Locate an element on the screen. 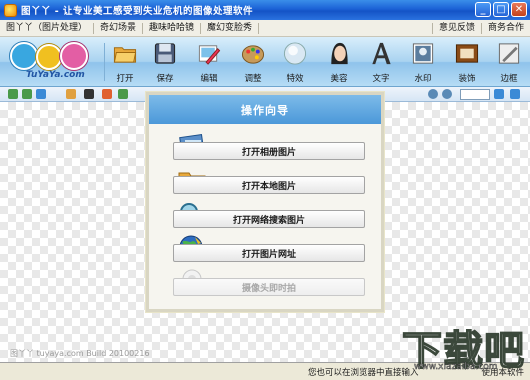 This screenshot has height=380, width=530. effects-button: 特效 is located at coordinates (295, 62).